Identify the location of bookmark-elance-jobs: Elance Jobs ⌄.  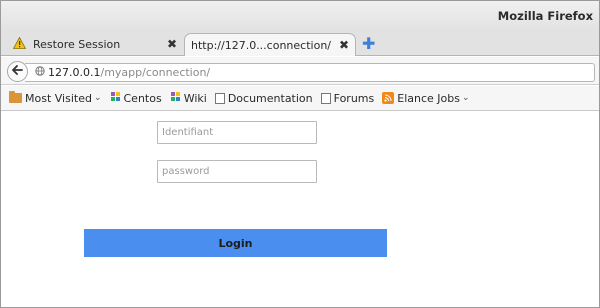
(426, 98).